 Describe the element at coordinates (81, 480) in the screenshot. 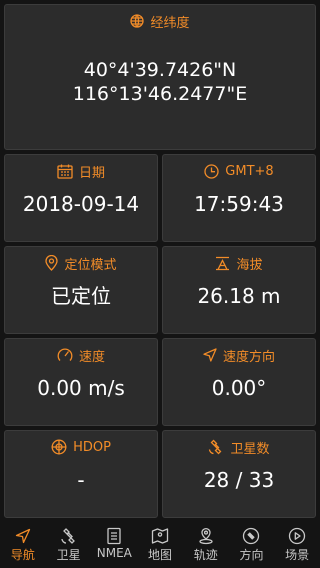

I see `hdop-value: -` at that location.